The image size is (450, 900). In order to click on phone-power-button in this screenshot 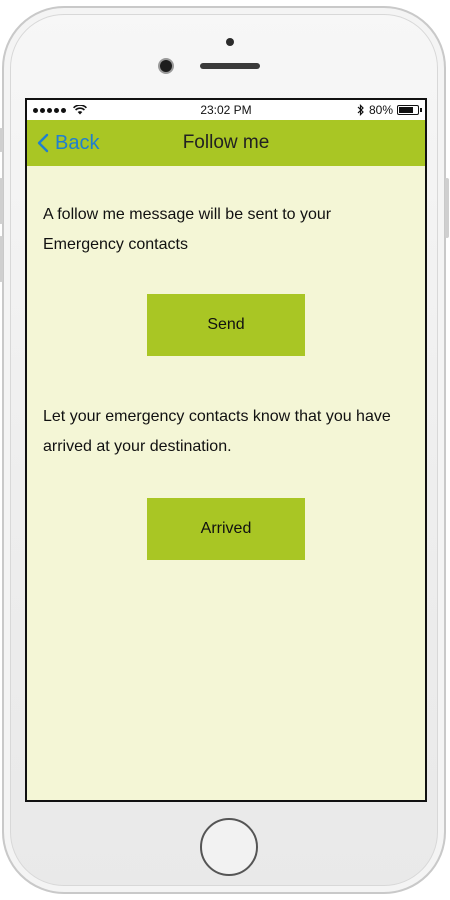, I will do `click(447, 208)`.